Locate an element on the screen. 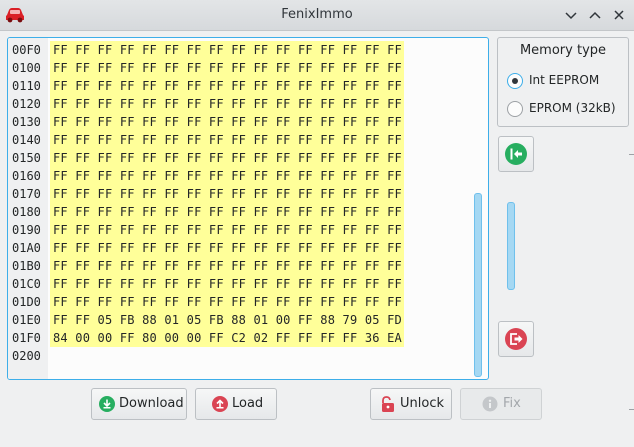 The image size is (634, 447). title-bar: FenixImmo is located at coordinates (317, 15).